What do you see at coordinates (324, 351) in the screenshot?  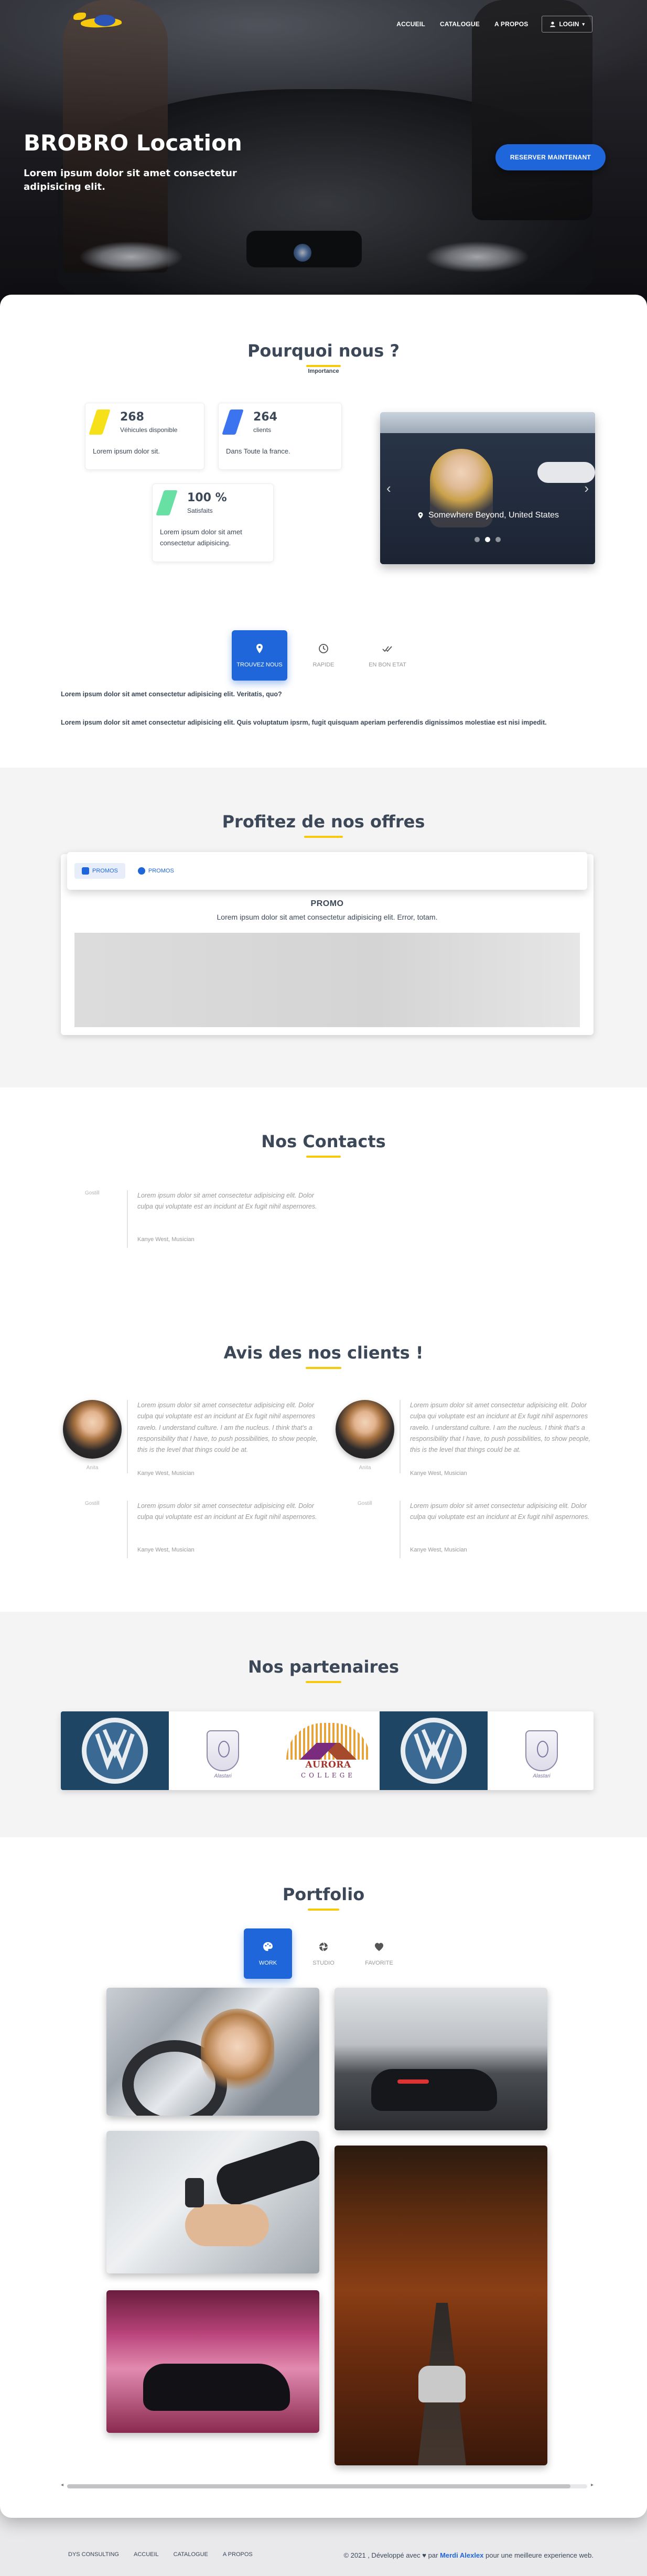 I see `why-title: Pourquoi nous ?` at bounding box center [324, 351].